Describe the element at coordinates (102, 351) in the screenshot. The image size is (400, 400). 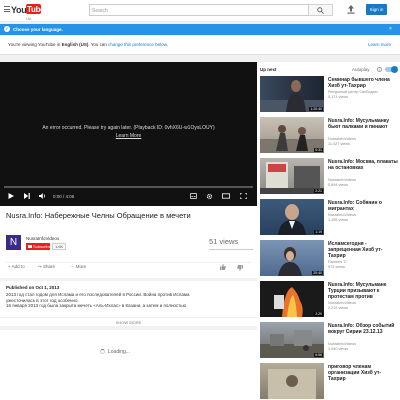
I see `loading-spinner-icon` at that location.